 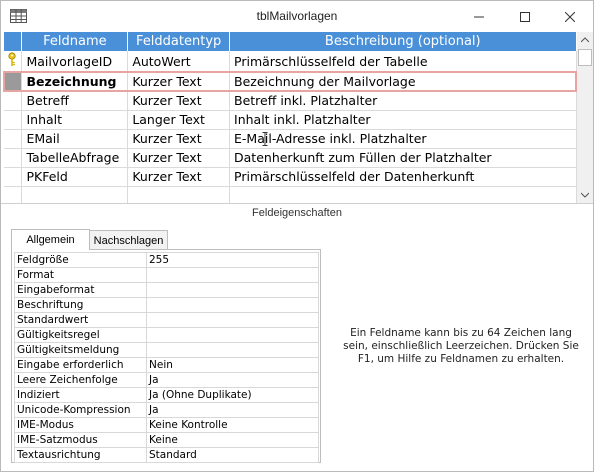 I want to click on field-name-cell: MailvorlageID, so click(x=75, y=62).